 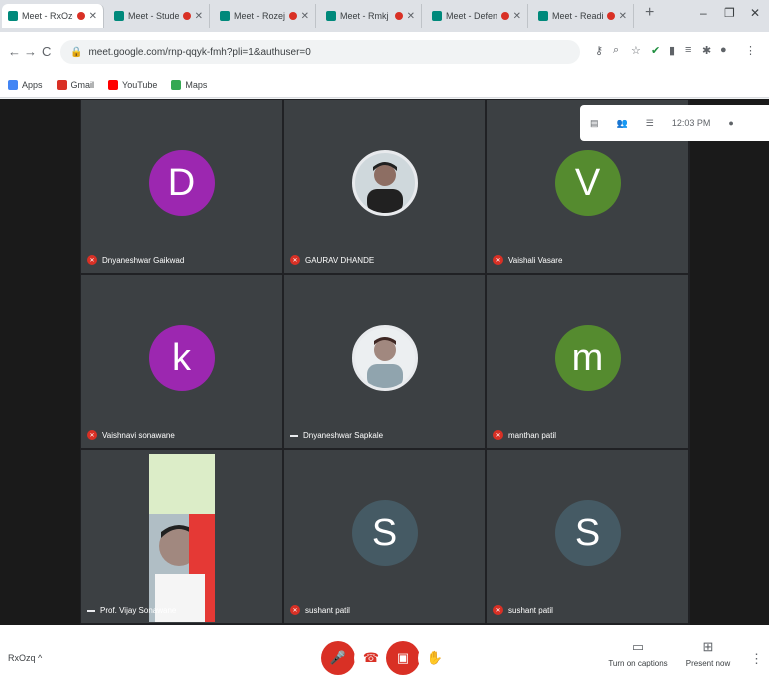 What do you see at coordinates (638, 663) in the screenshot?
I see `captions-label: Turn on captions` at bounding box center [638, 663].